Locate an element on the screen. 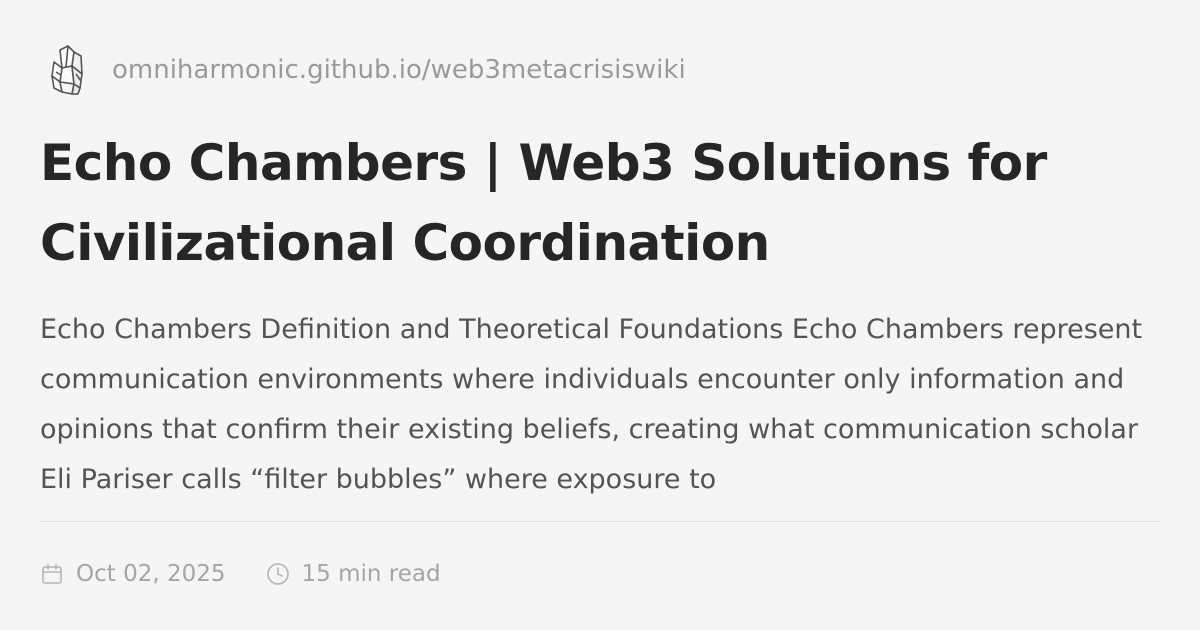 The width and height of the screenshot is (1200, 630). read-time: 15 min read is located at coordinates (353, 574).